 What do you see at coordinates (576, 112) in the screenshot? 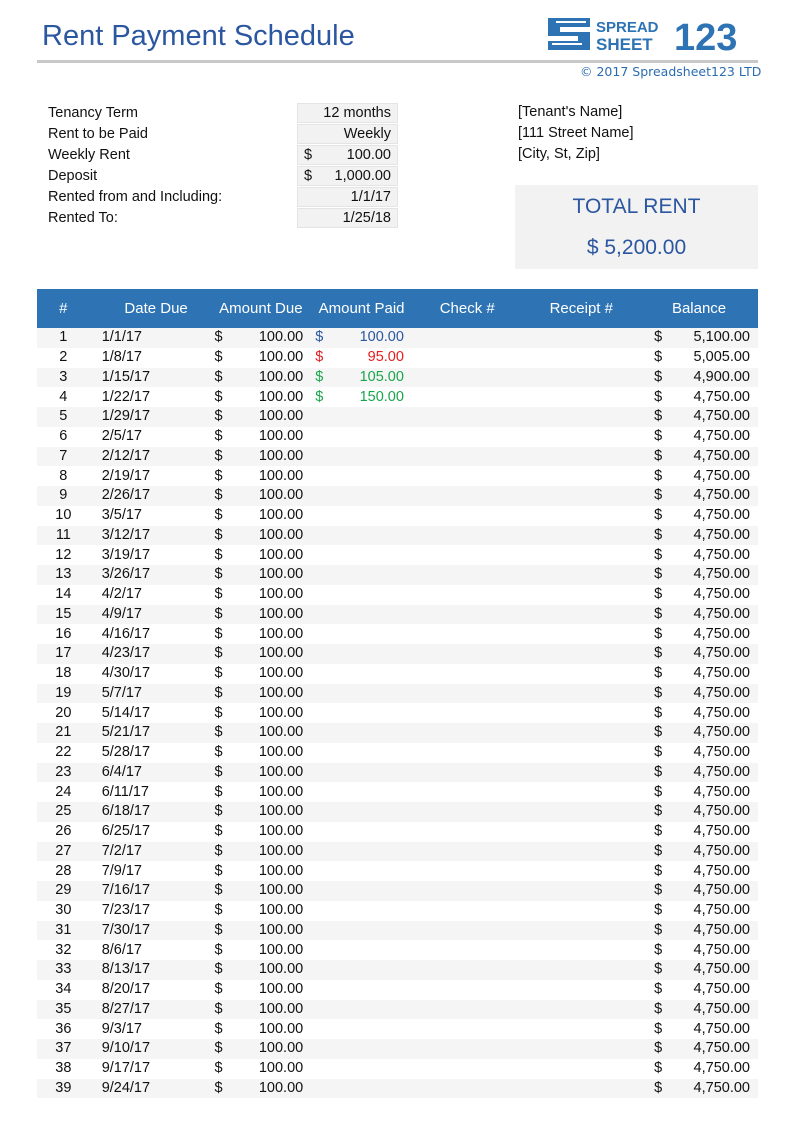
I see `tenant-name: [Tenant's Name]` at bounding box center [576, 112].